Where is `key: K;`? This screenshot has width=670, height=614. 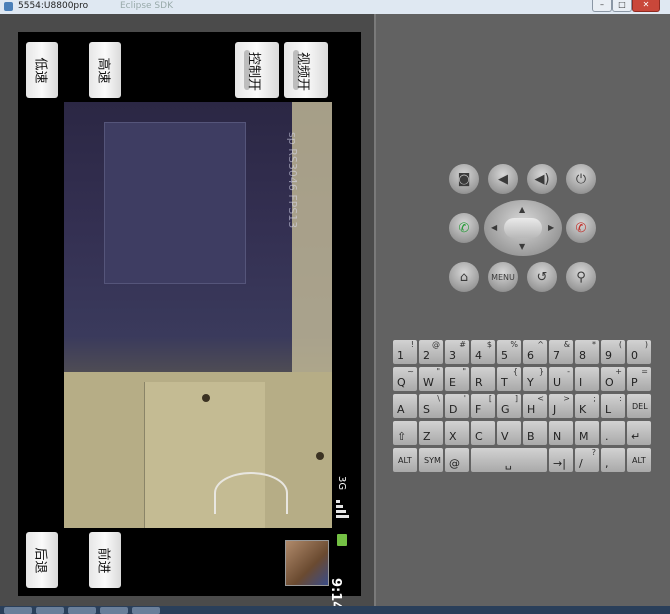 key: K; is located at coordinates (587, 406).